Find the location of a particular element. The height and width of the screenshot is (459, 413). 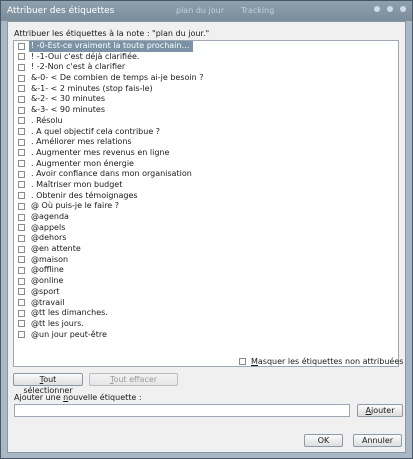

tag-list-item: ! -2-Non c'est à clarifier is located at coordinates (206, 67).